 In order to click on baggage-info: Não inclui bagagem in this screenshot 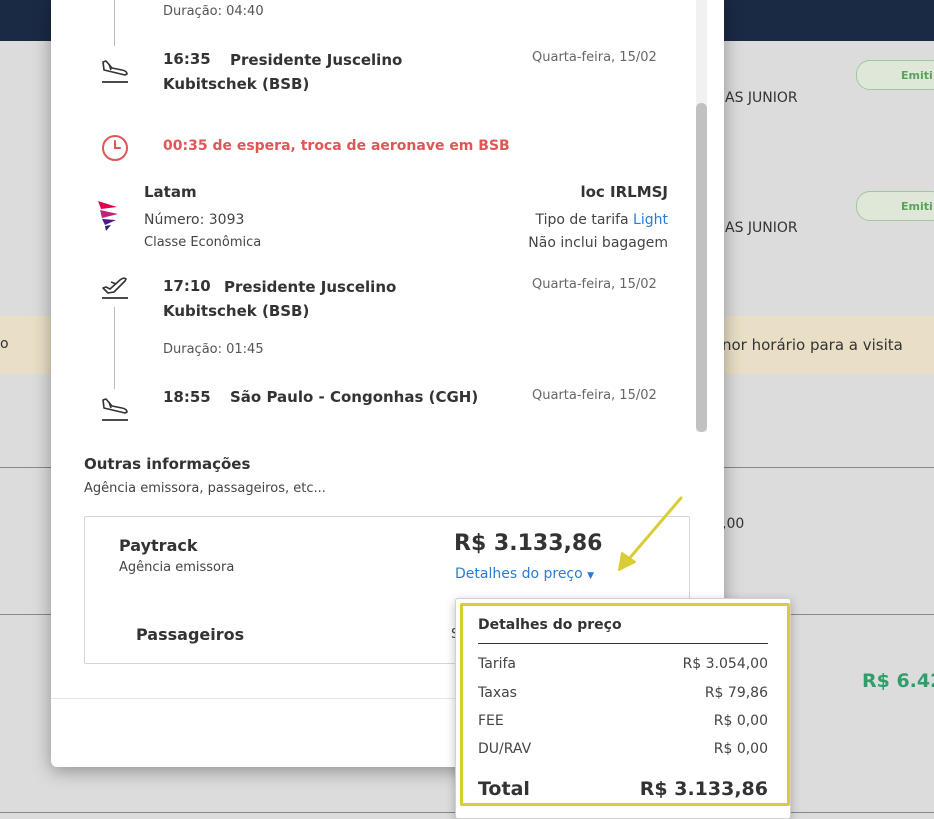, I will do `click(598, 243)`.